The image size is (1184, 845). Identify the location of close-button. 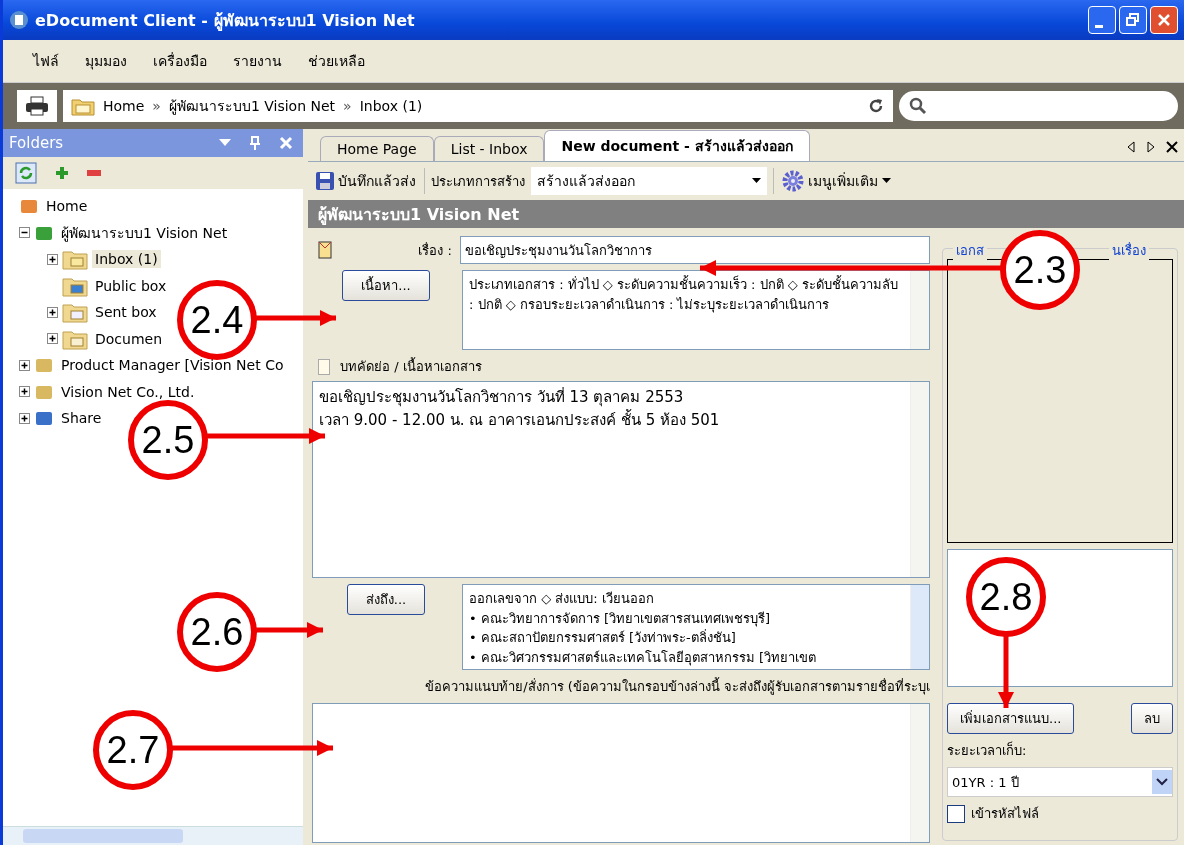
(1164, 20).